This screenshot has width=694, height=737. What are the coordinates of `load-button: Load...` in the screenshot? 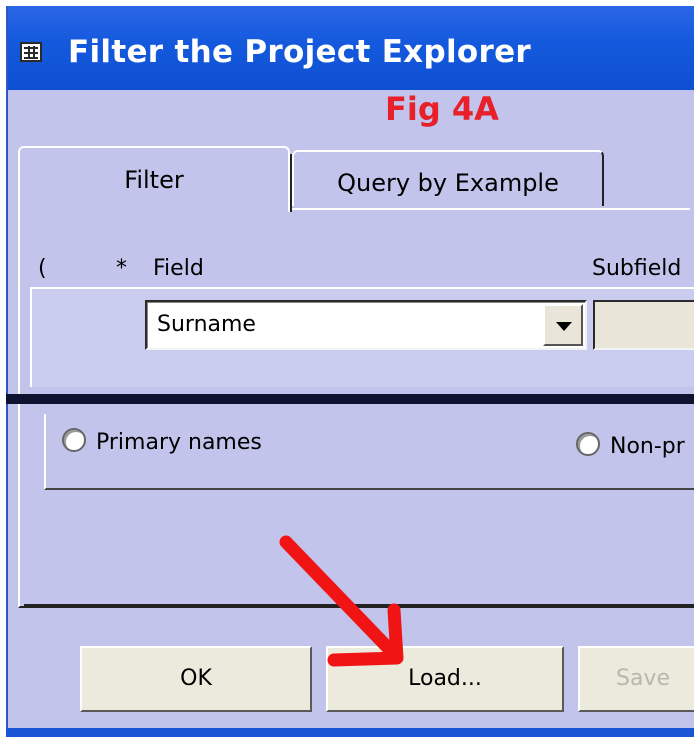 It's located at (445, 679).